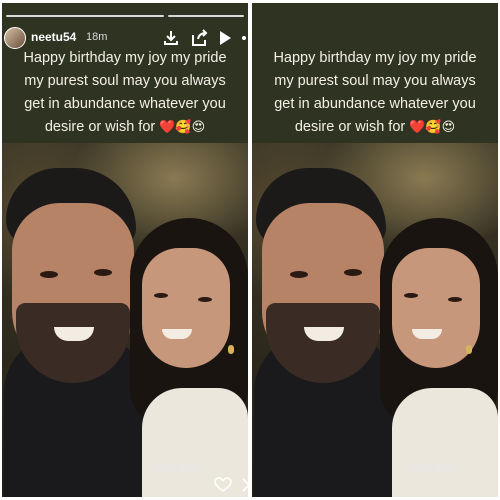 Image resolution: width=500 pixels, height=500 pixels. Describe the element at coordinates (97, 37) in the screenshot. I see `time-ago: 18m` at that location.